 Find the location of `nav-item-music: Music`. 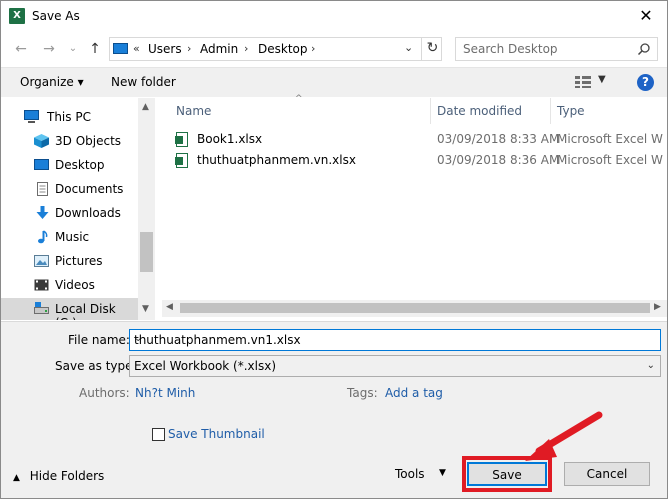

nav-item-music: Music is located at coordinates (71, 237).